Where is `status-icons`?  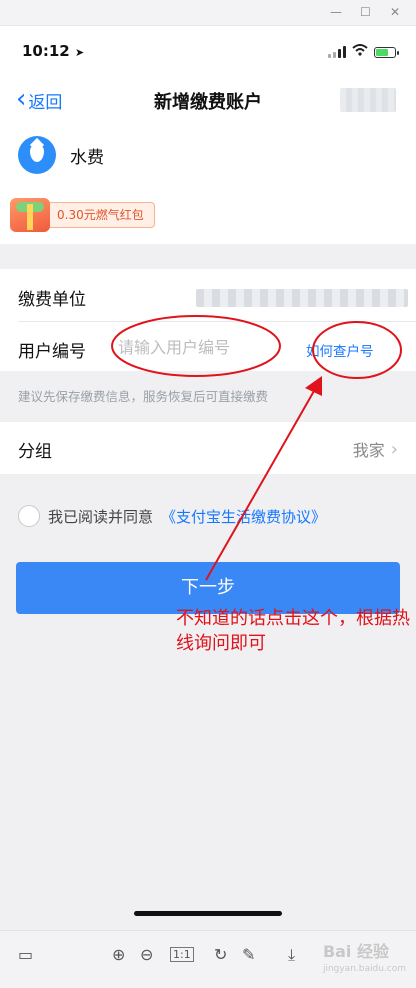 status-icons is located at coordinates (363, 52).